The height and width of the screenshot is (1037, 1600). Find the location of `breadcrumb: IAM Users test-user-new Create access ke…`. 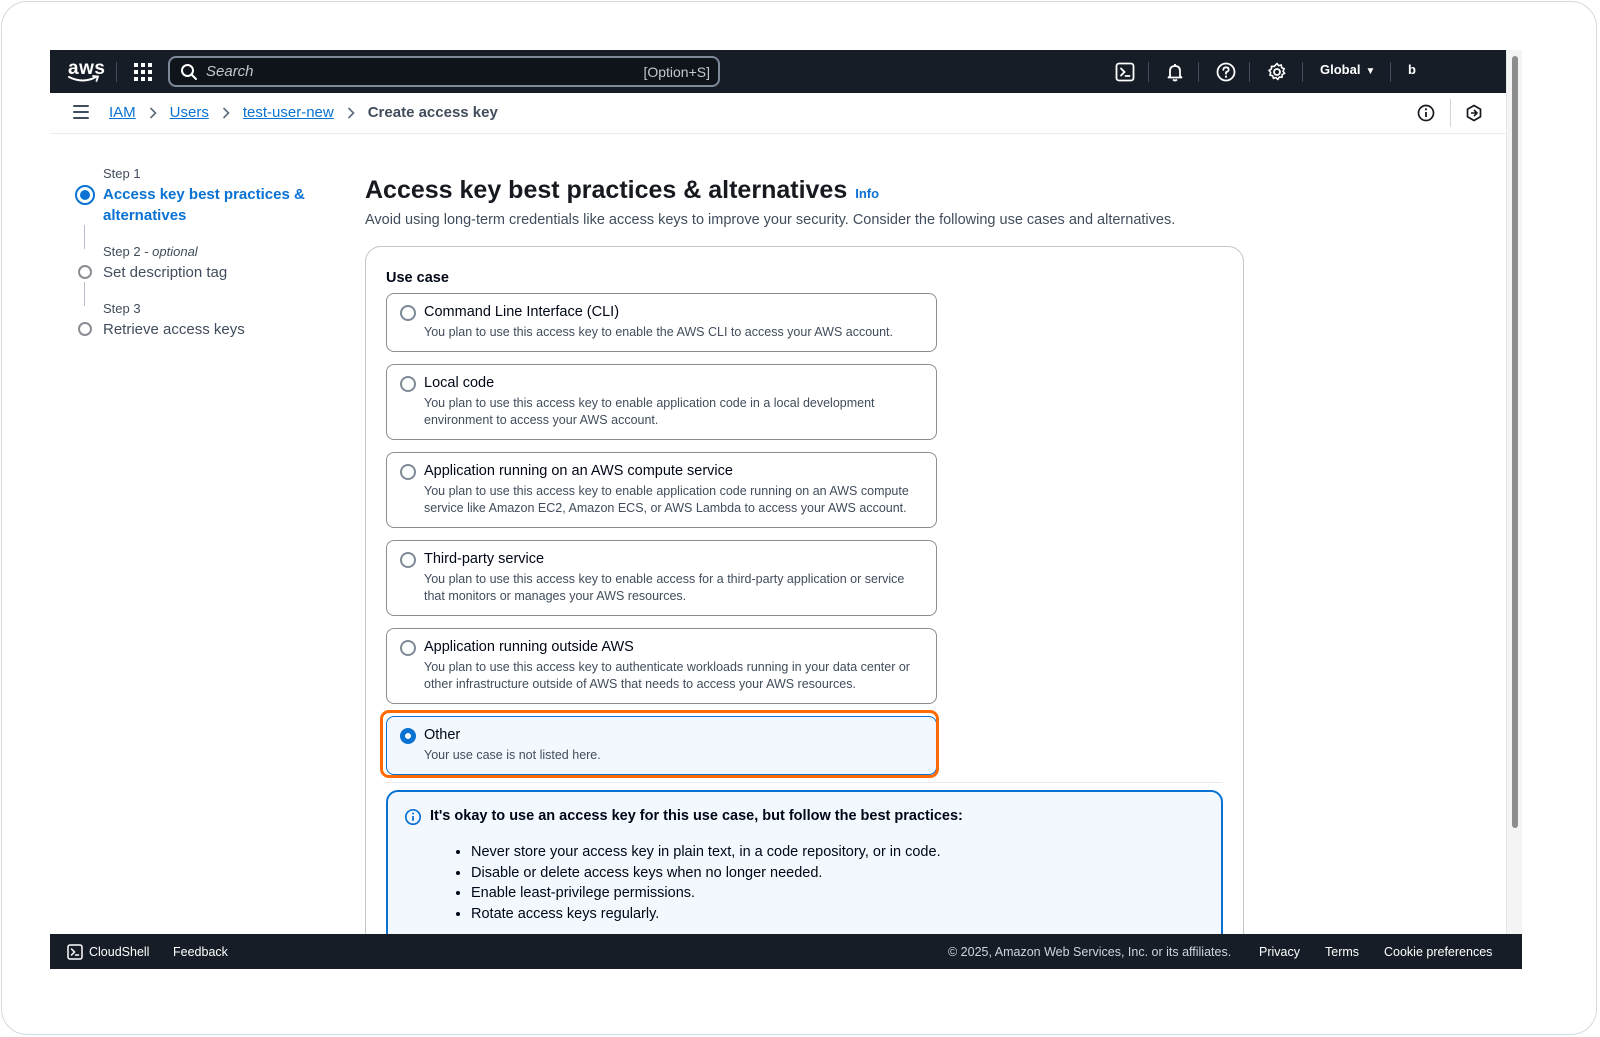

breadcrumb: IAM Users test-user-new Create access ke… is located at coordinates (303, 112).